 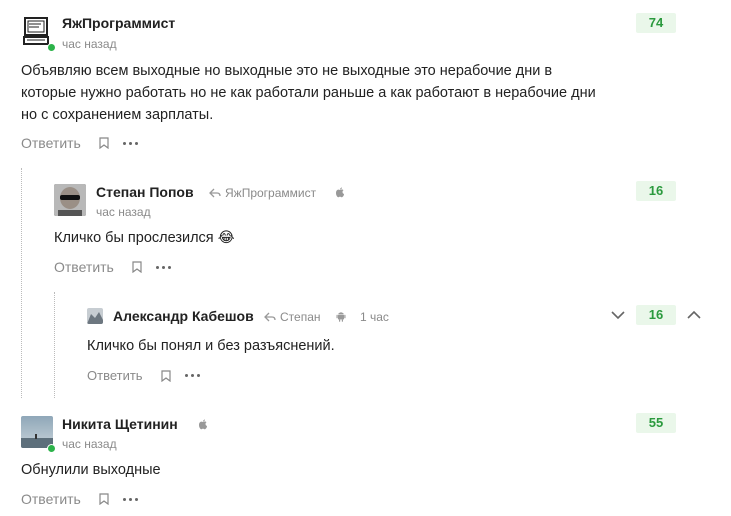 What do you see at coordinates (656, 23) in the screenshot?
I see `comment-rating: 74` at bounding box center [656, 23].